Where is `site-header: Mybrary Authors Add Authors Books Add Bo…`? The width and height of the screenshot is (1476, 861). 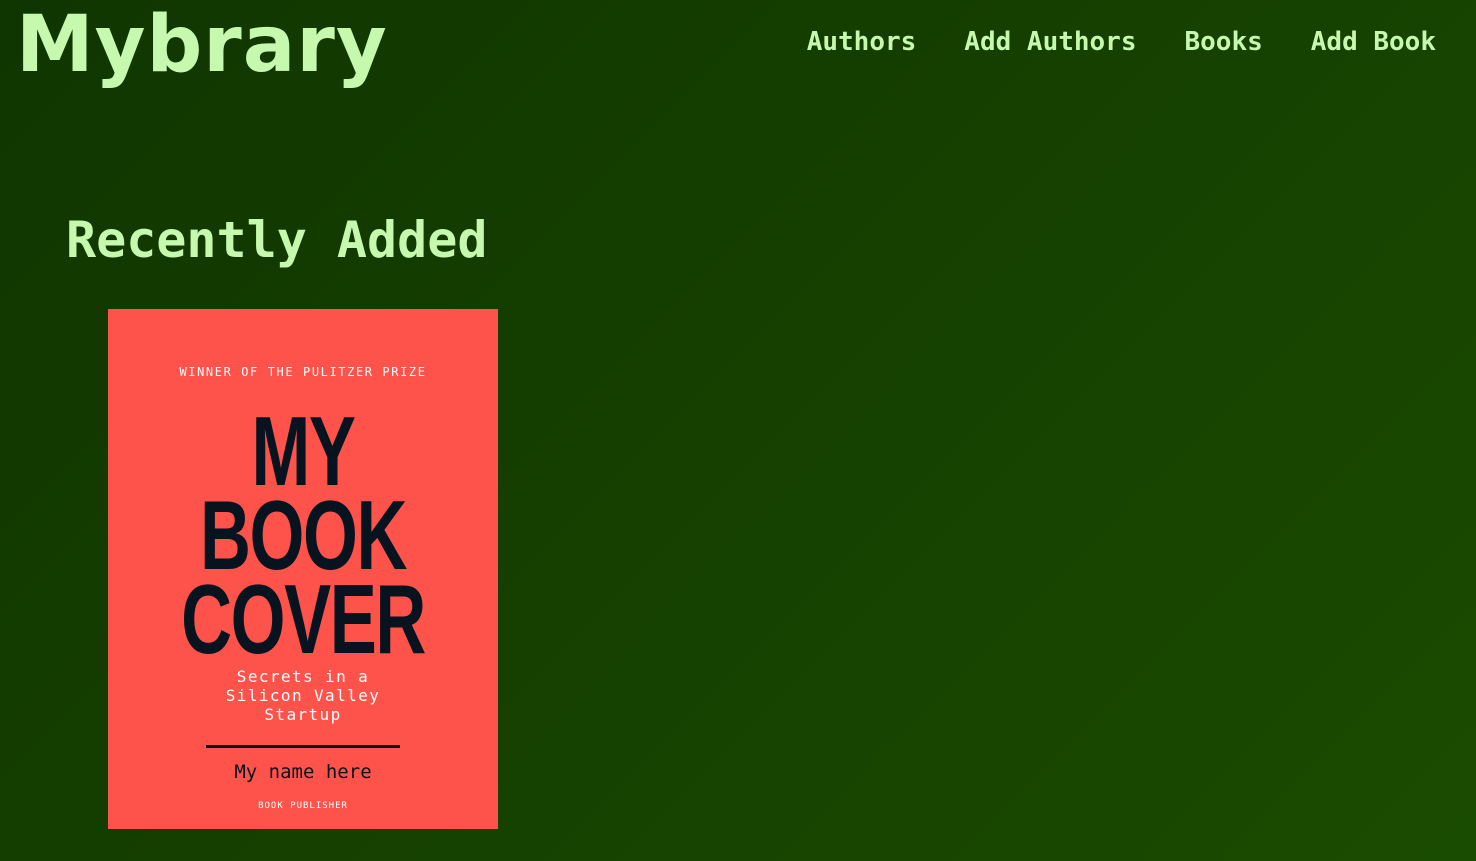
site-header: Mybrary Authors Add Authors Books Add Bo… is located at coordinates (738, 50).